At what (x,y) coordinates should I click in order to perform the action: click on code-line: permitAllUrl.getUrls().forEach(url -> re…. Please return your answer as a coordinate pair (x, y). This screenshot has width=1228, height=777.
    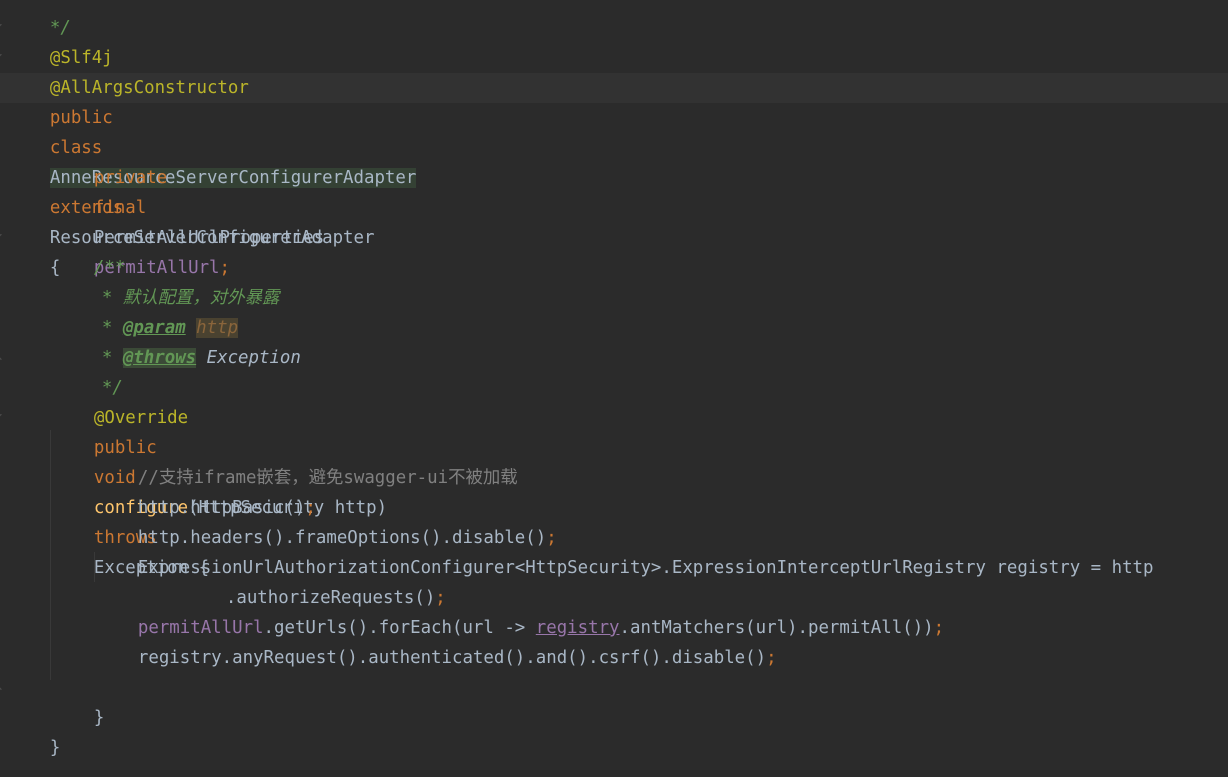
    Looking at the image, I should click on (520, 610).